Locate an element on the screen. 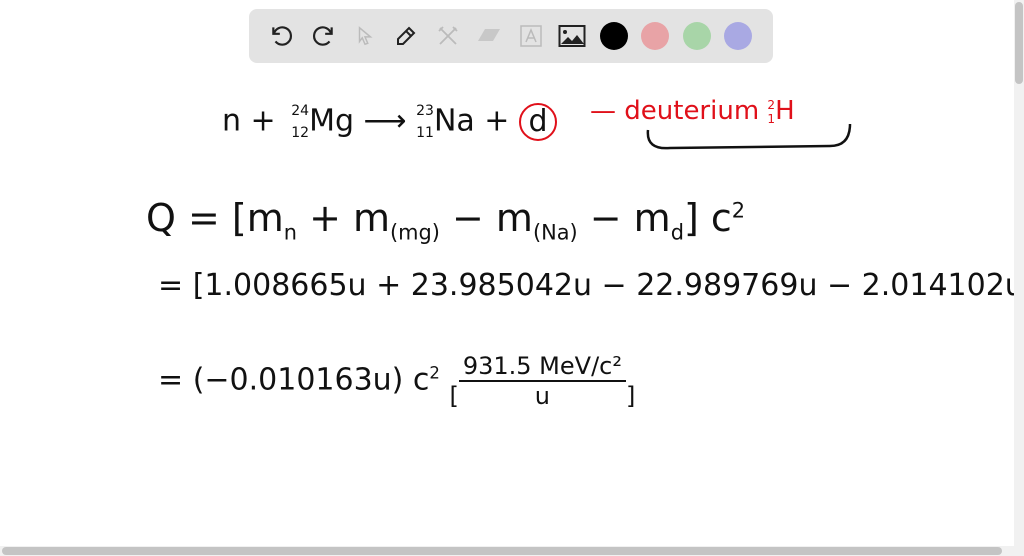 The width and height of the screenshot is (1024, 556). na-atomic-number: 11 is located at coordinates (425, 133).